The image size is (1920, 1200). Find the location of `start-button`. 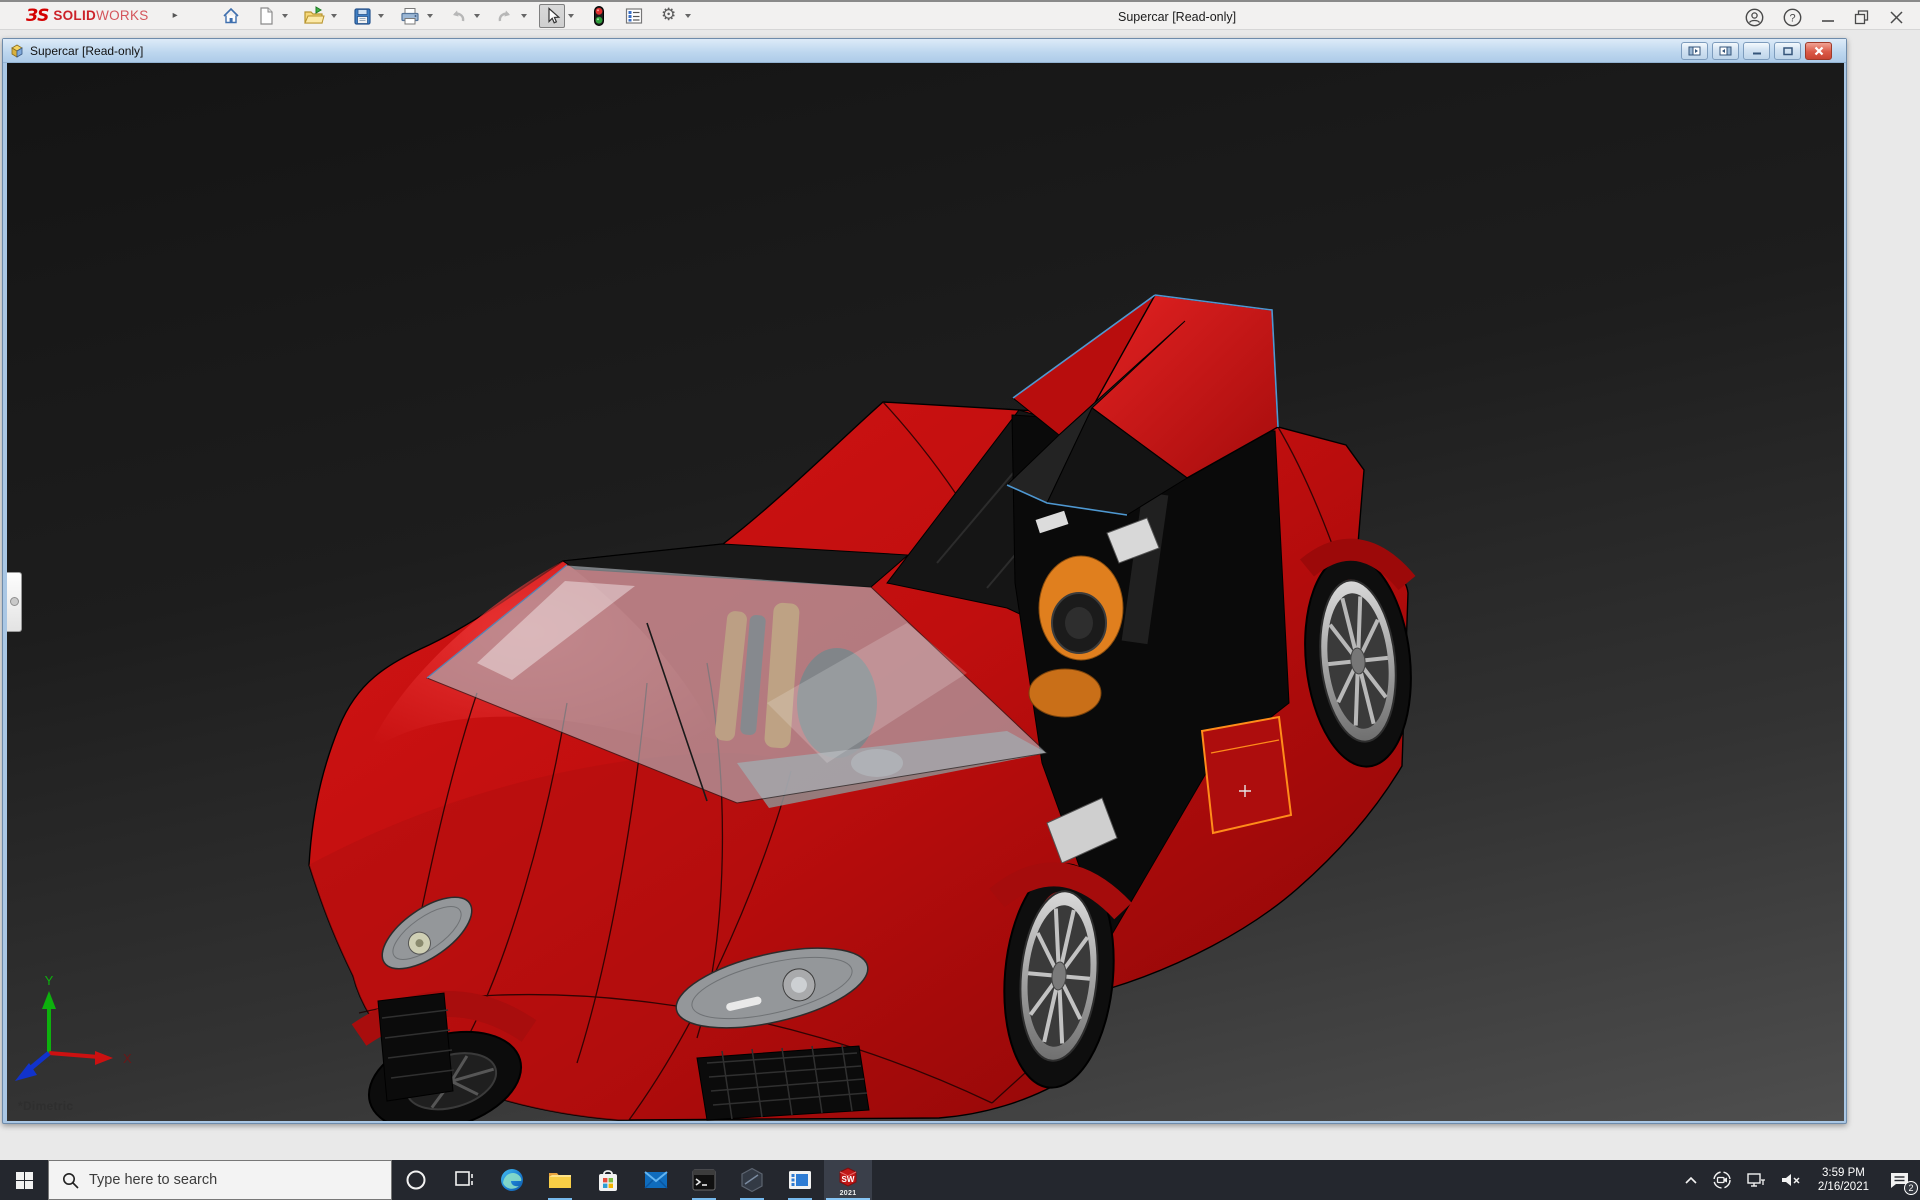

start-button is located at coordinates (24, 1180).